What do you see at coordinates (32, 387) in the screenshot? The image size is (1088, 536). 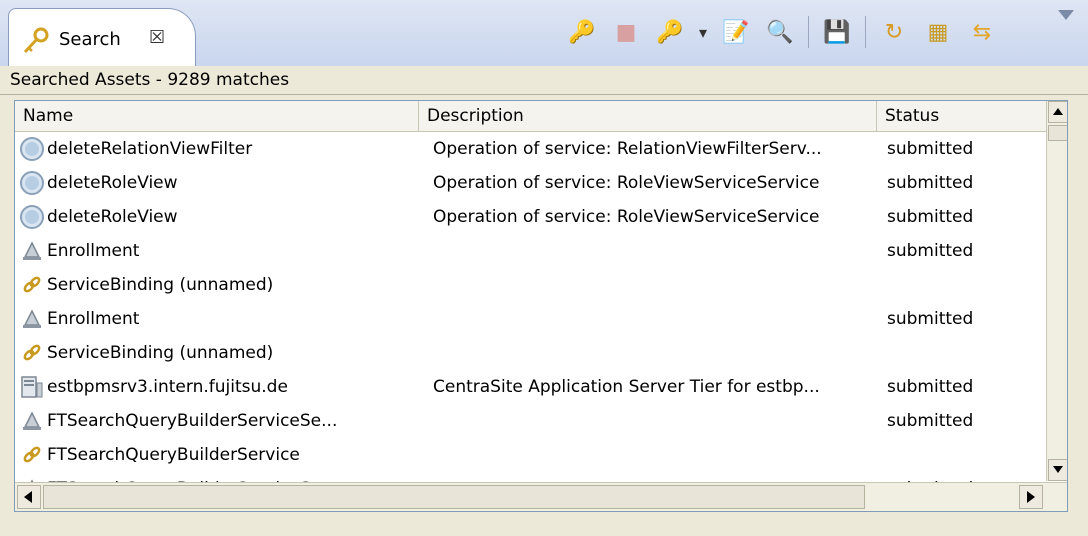 I see `server-icon` at bounding box center [32, 387].